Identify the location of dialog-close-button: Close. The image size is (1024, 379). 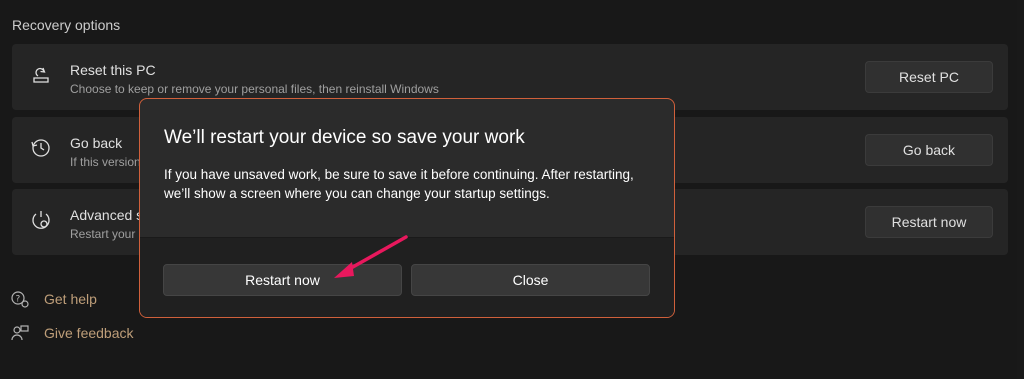
(530, 280).